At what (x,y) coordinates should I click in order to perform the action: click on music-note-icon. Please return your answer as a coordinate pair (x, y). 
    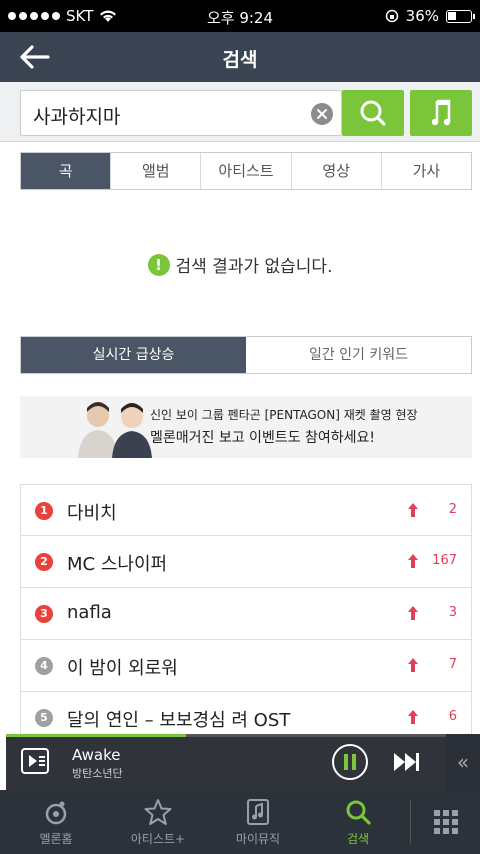
    Looking at the image, I should click on (441, 112).